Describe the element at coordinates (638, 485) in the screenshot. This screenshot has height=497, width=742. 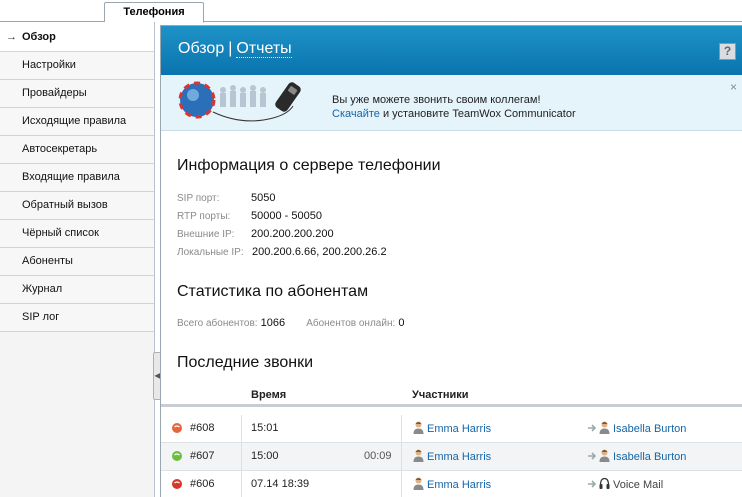
I see `callee-name: Voice Mail` at that location.